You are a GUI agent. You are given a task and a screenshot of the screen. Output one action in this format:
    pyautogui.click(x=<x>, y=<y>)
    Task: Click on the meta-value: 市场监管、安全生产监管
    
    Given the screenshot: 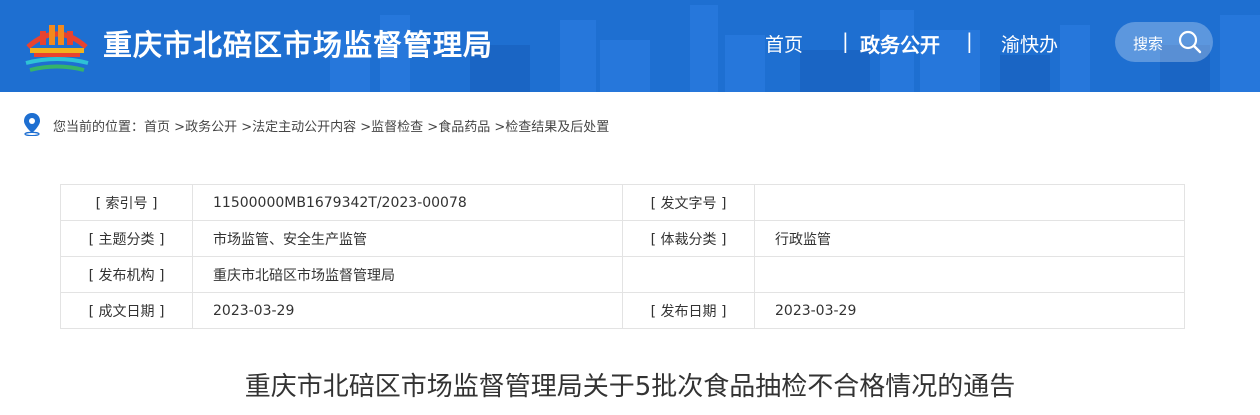 What is the action you would take?
    pyautogui.click(x=407, y=238)
    